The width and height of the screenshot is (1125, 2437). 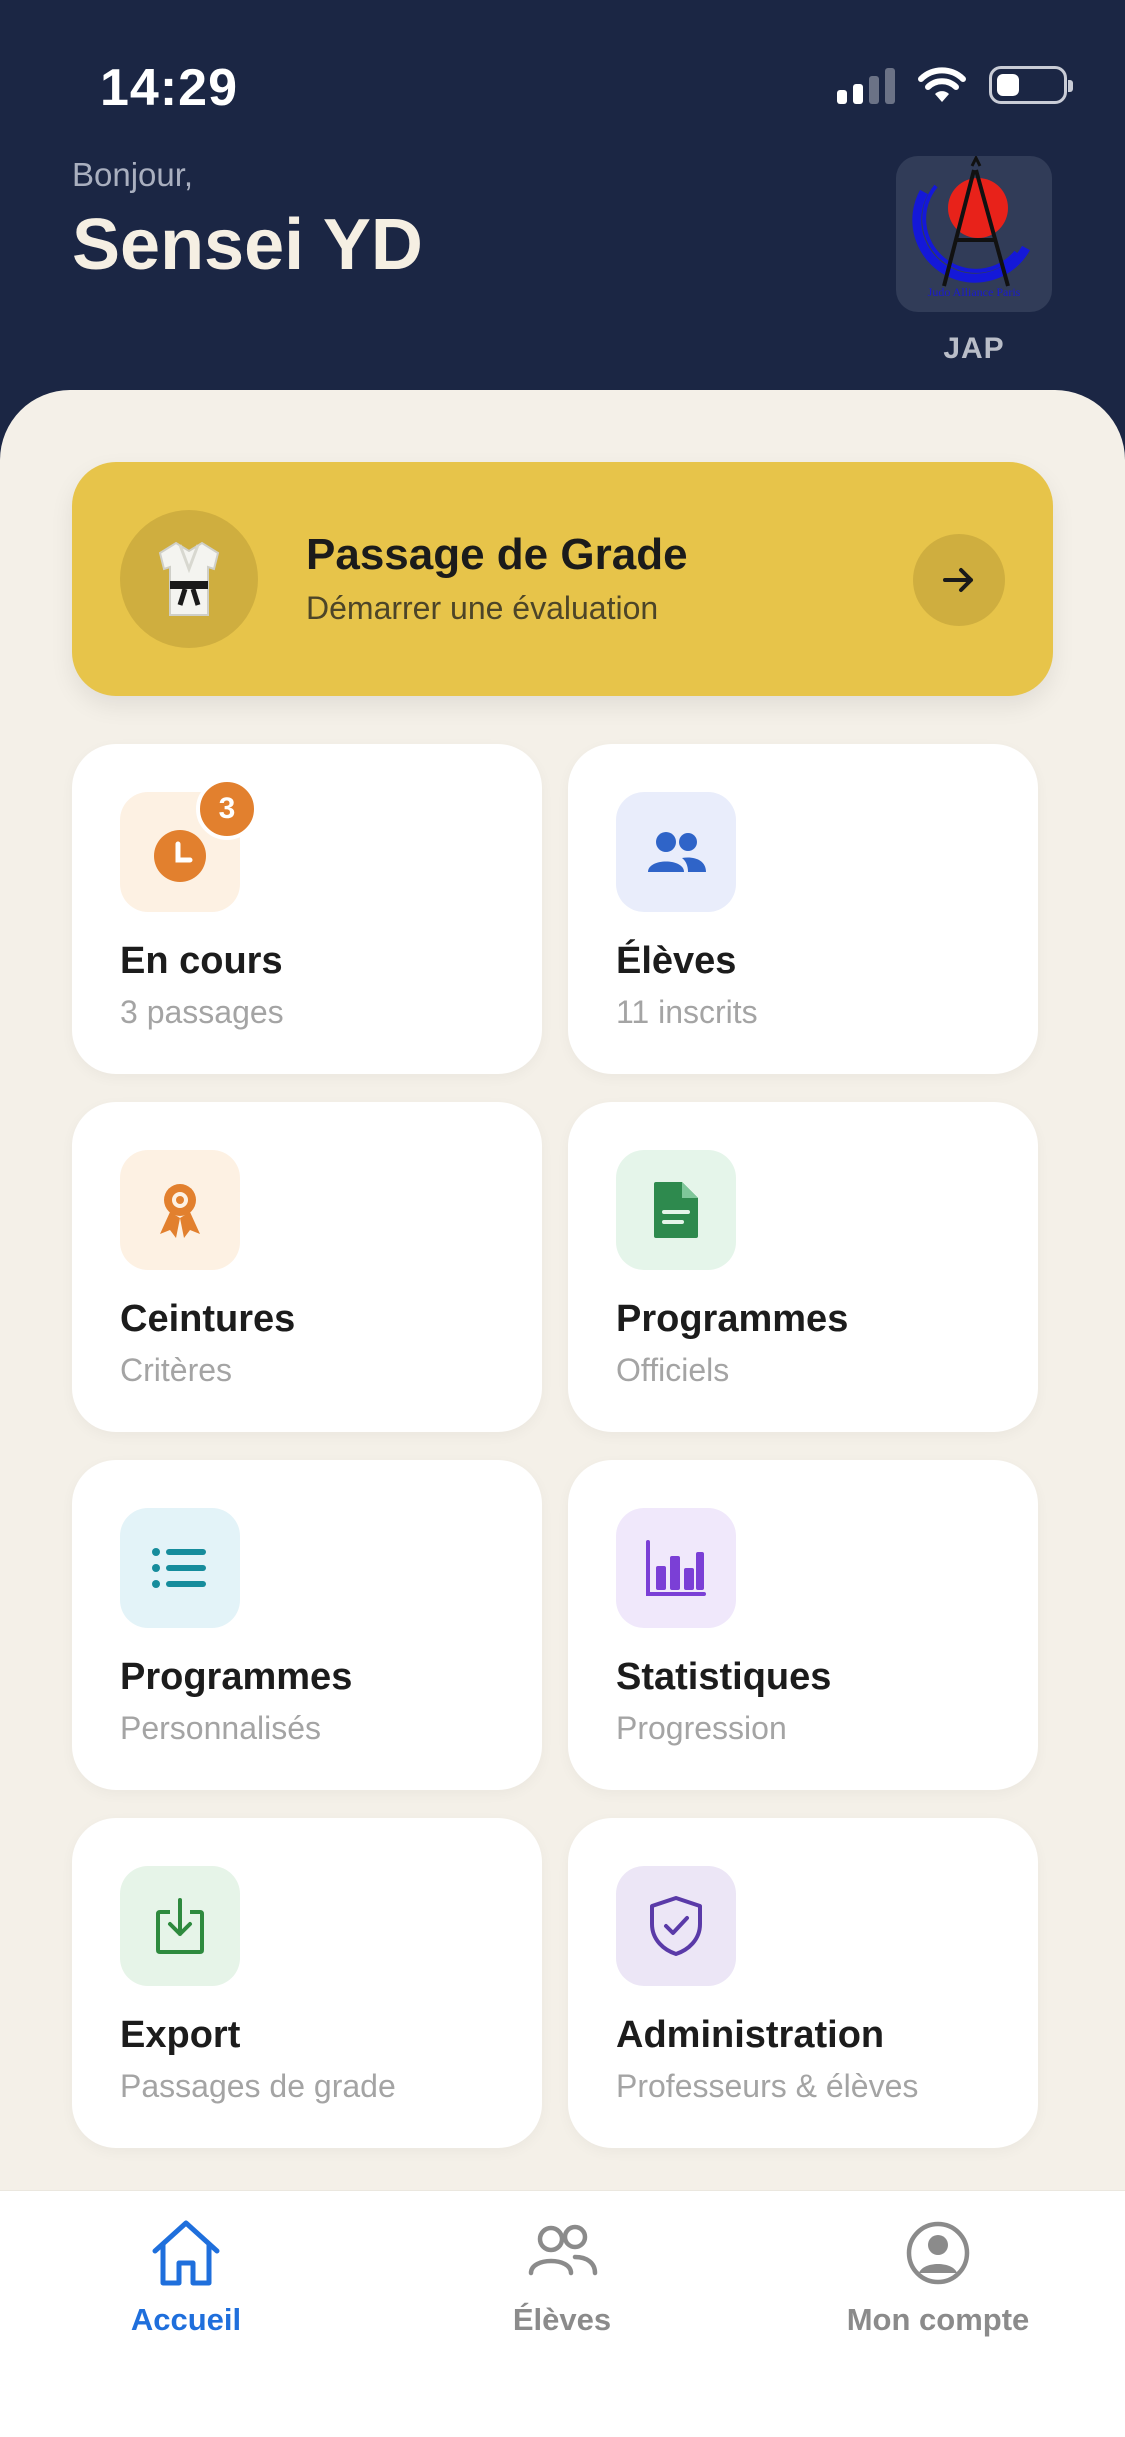 I want to click on tab-label: Élèves, so click(x=562, y=2319).